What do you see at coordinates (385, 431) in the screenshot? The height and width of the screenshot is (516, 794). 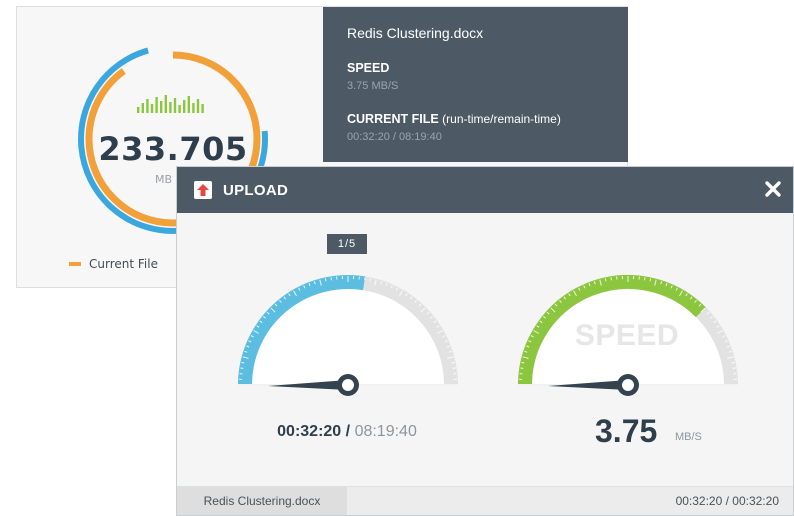 I see `remain-time: 08:19:40` at bounding box center [385, 431].